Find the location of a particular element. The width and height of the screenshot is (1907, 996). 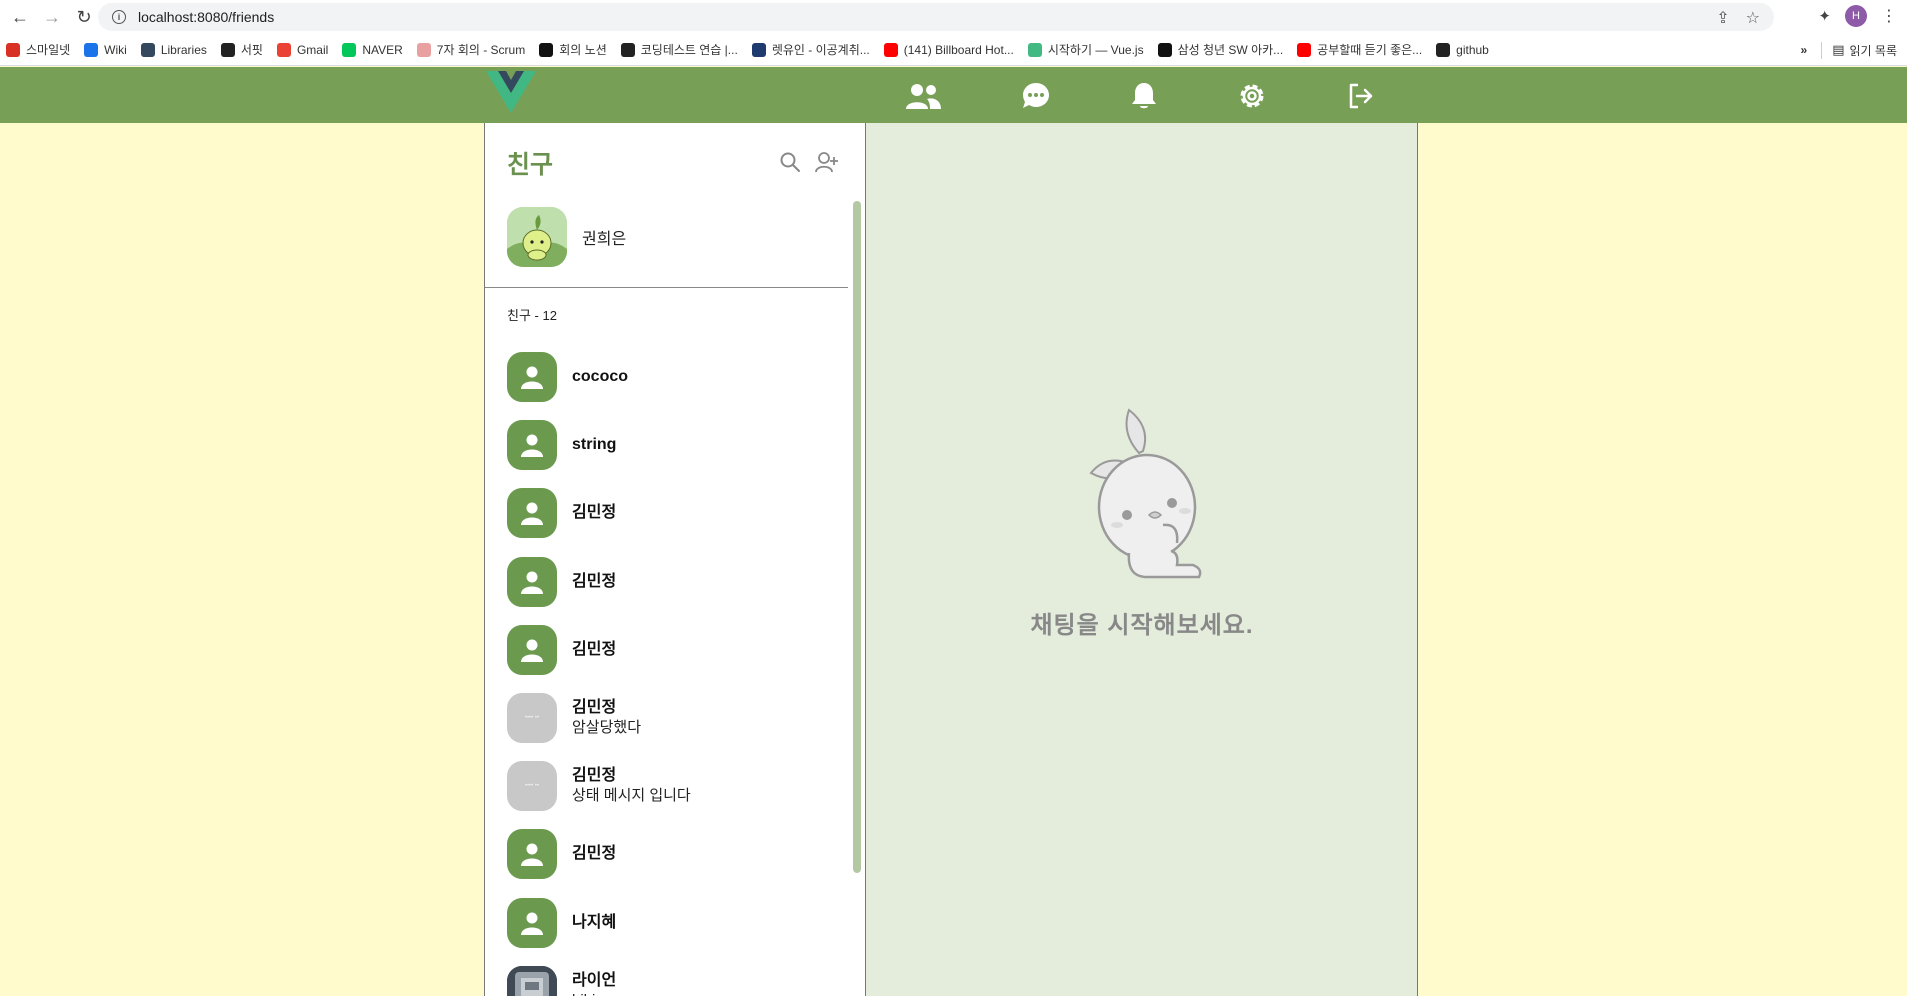

profile-avatar: H is located at coordinates (1856, 16).